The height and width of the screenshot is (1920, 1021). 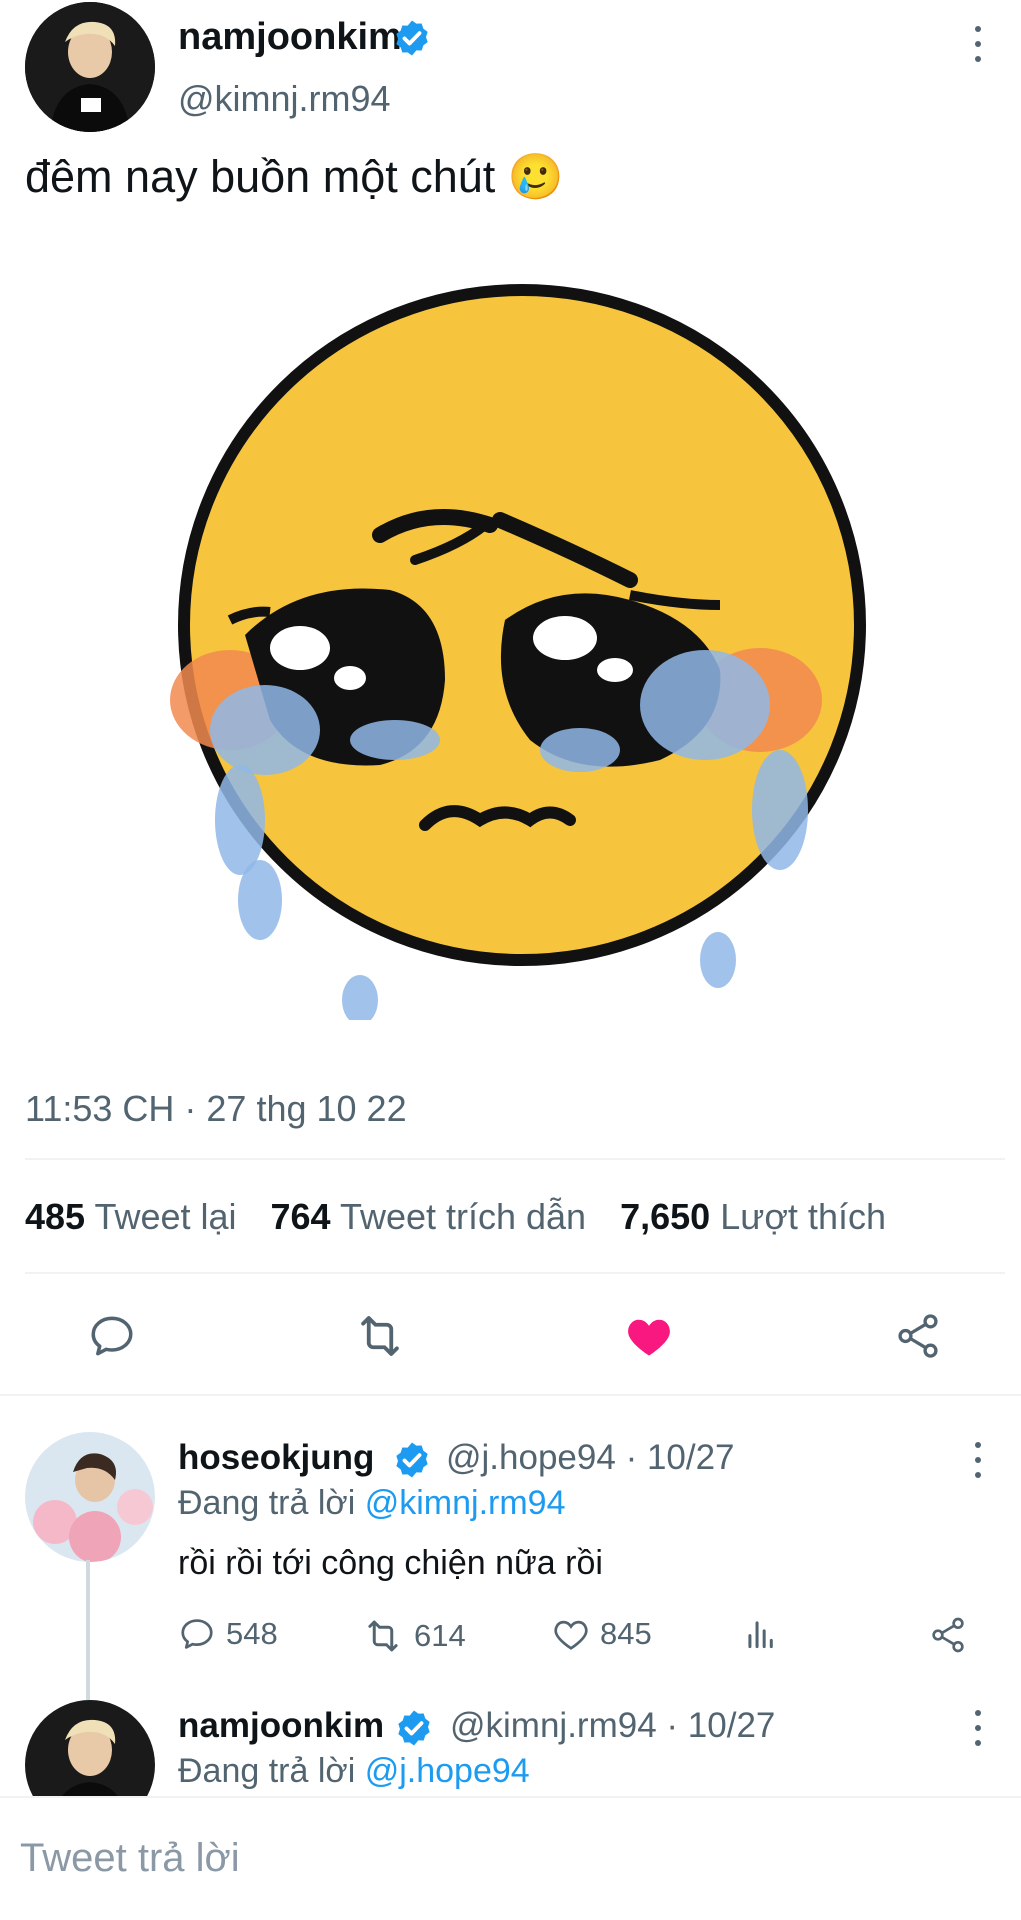 I want to click on reply-meta: @kimnj.rm94 · 10/27, so click(x=612, y=1726).